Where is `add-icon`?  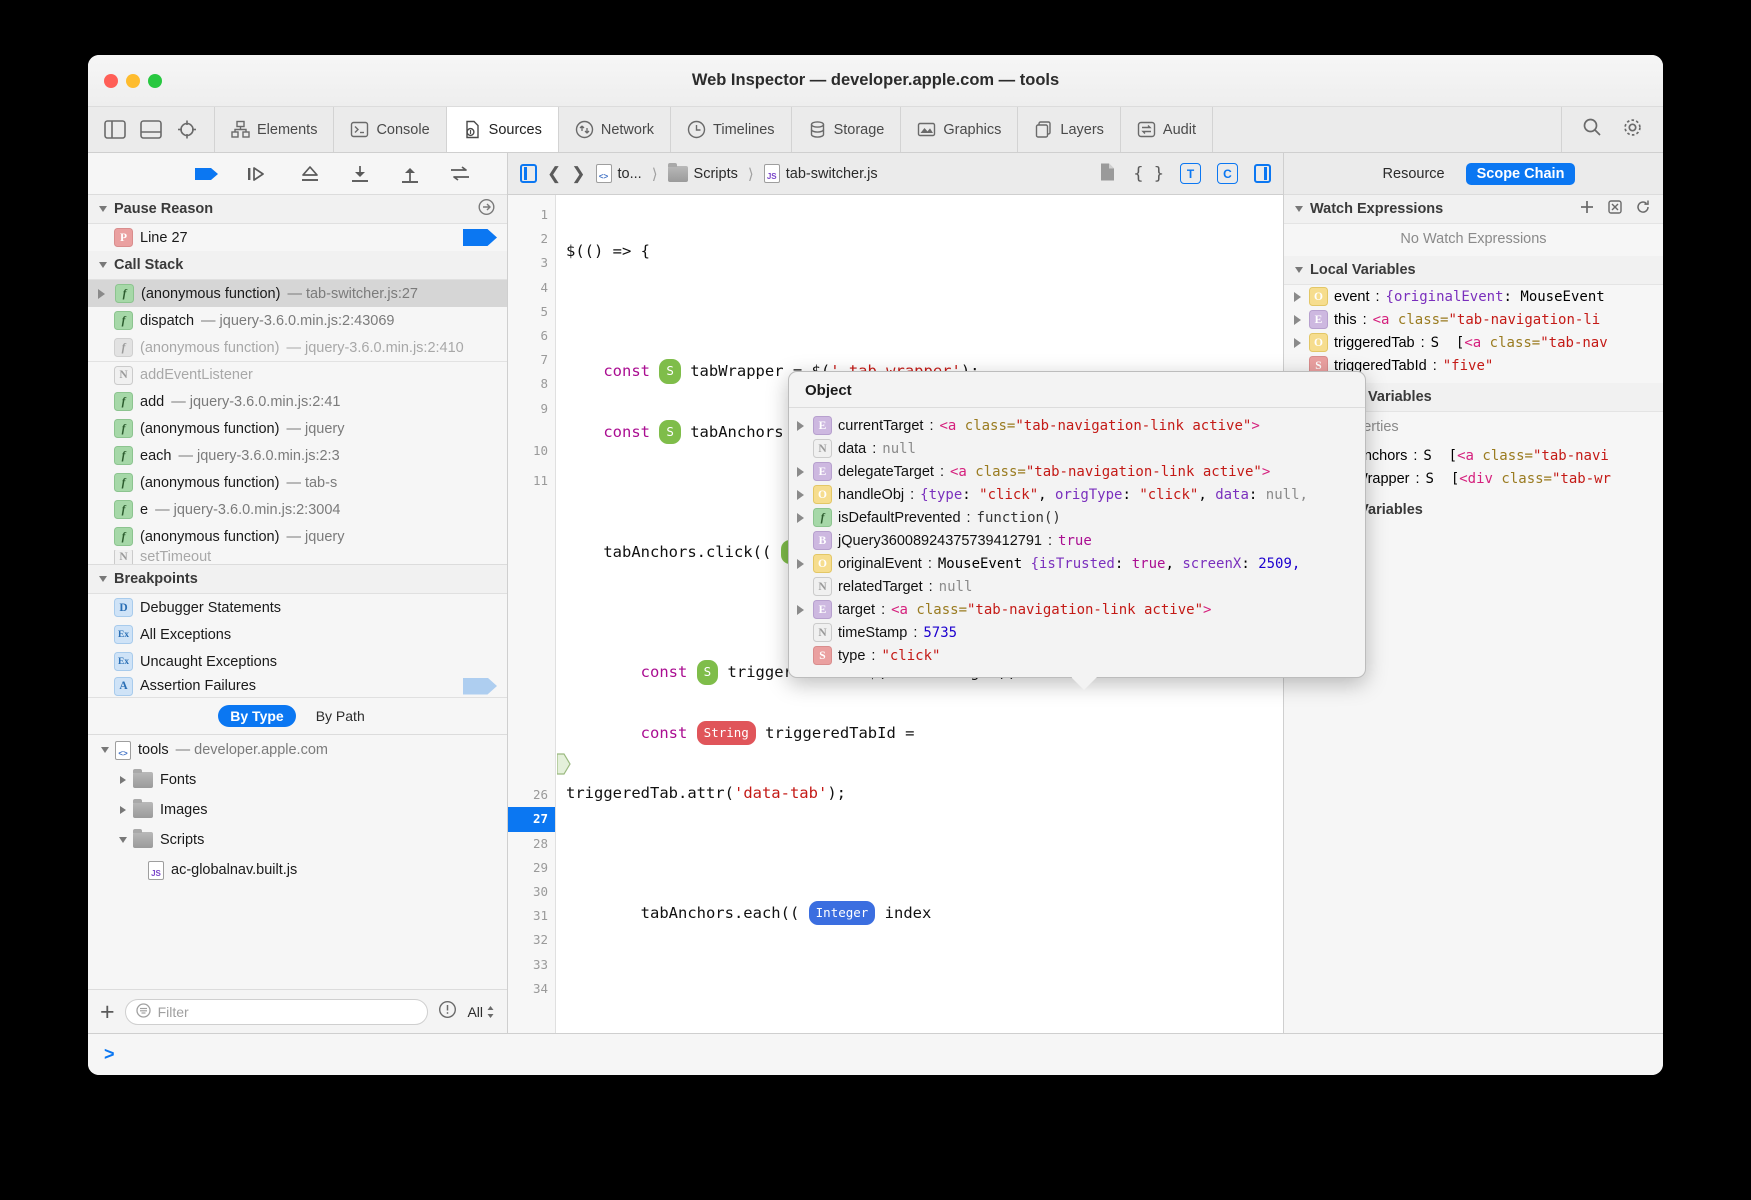
add-icon is located at coordinates (1587, 209).